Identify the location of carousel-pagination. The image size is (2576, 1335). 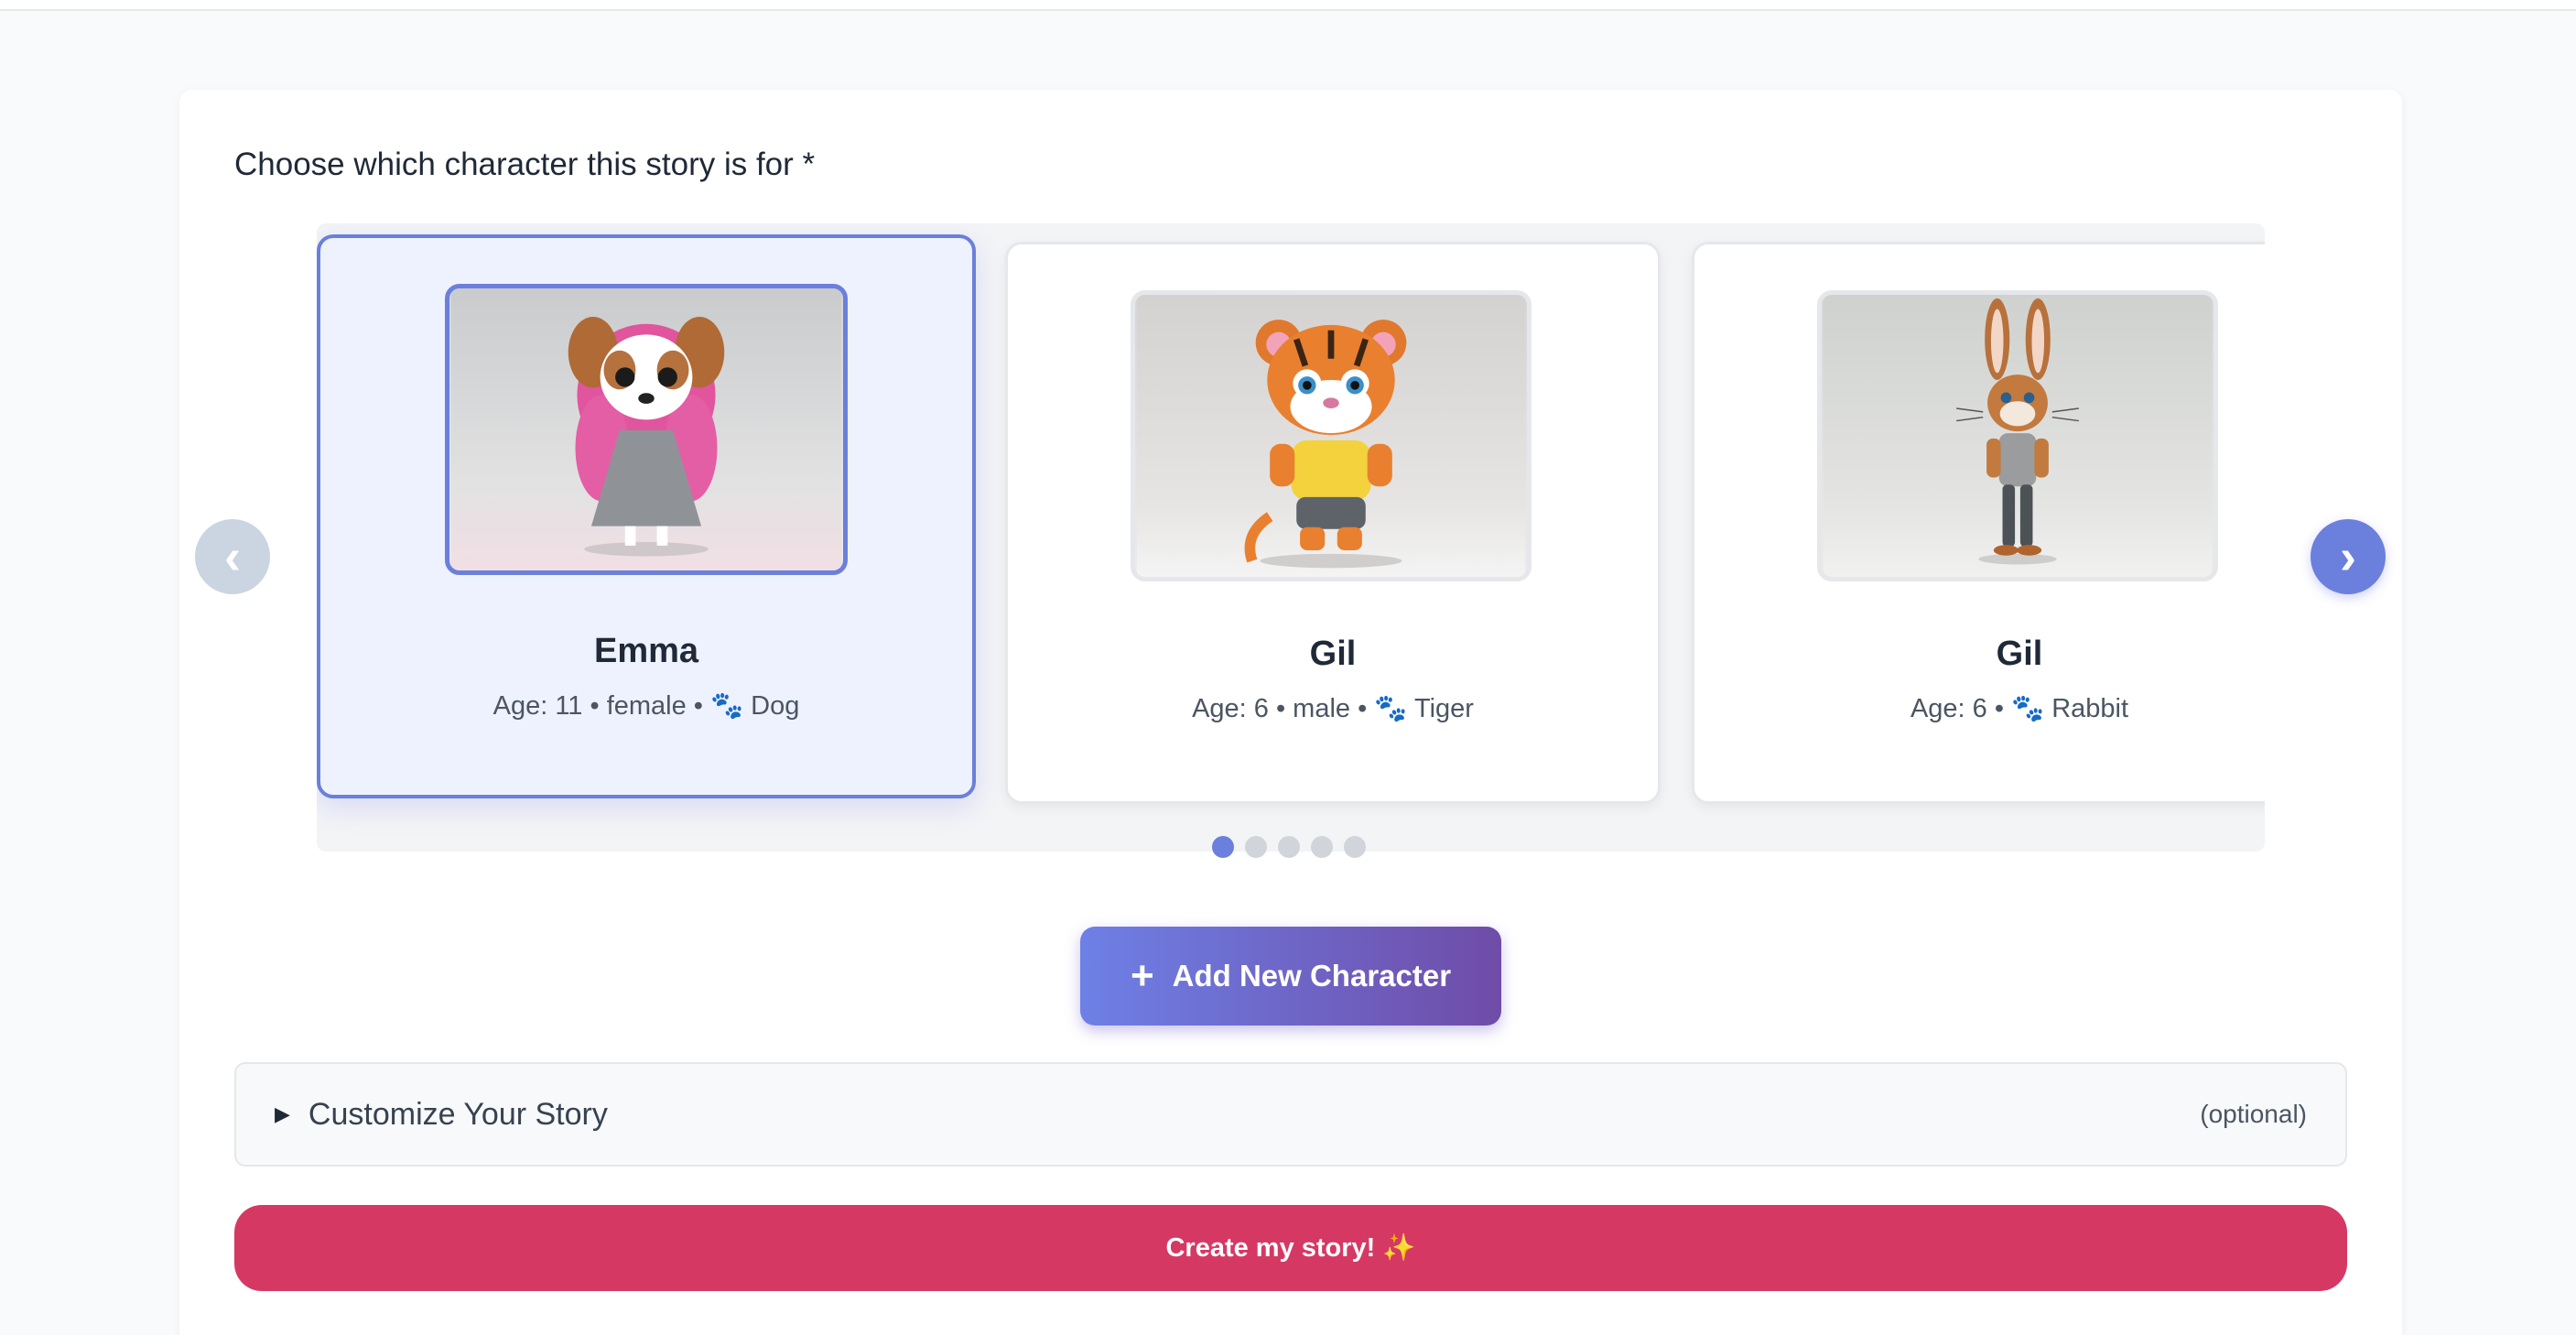
(1289, 847).